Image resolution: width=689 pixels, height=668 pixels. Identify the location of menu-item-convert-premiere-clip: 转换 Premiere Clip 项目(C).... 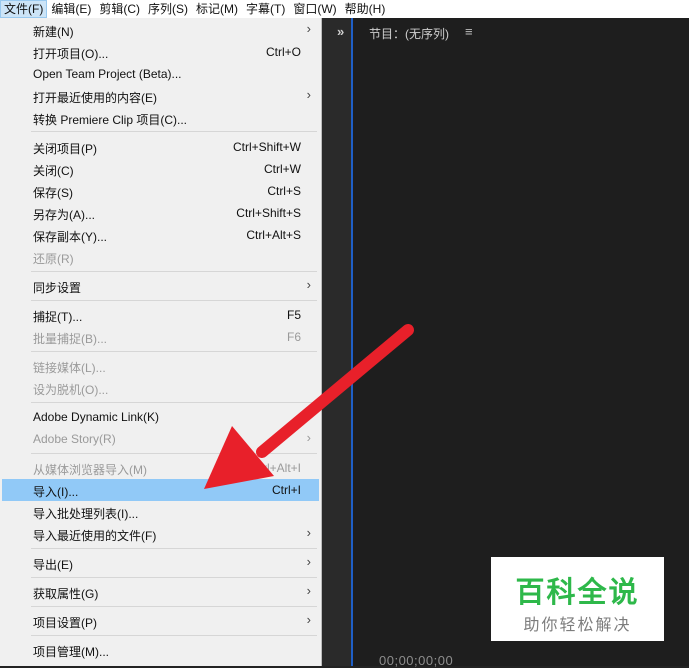
(160, 118).